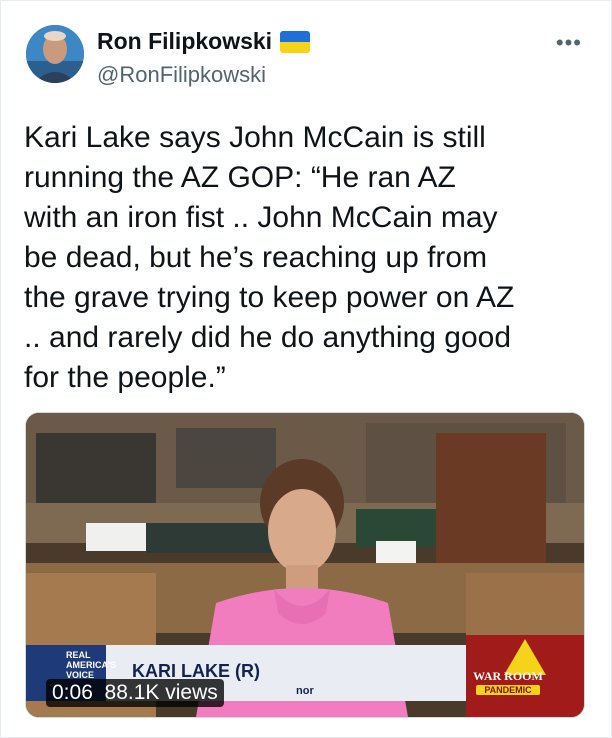 This screenshot has width=612, height=738. I want to click on show-logo-subtitle: PANDEMIC, so click(508, 690).